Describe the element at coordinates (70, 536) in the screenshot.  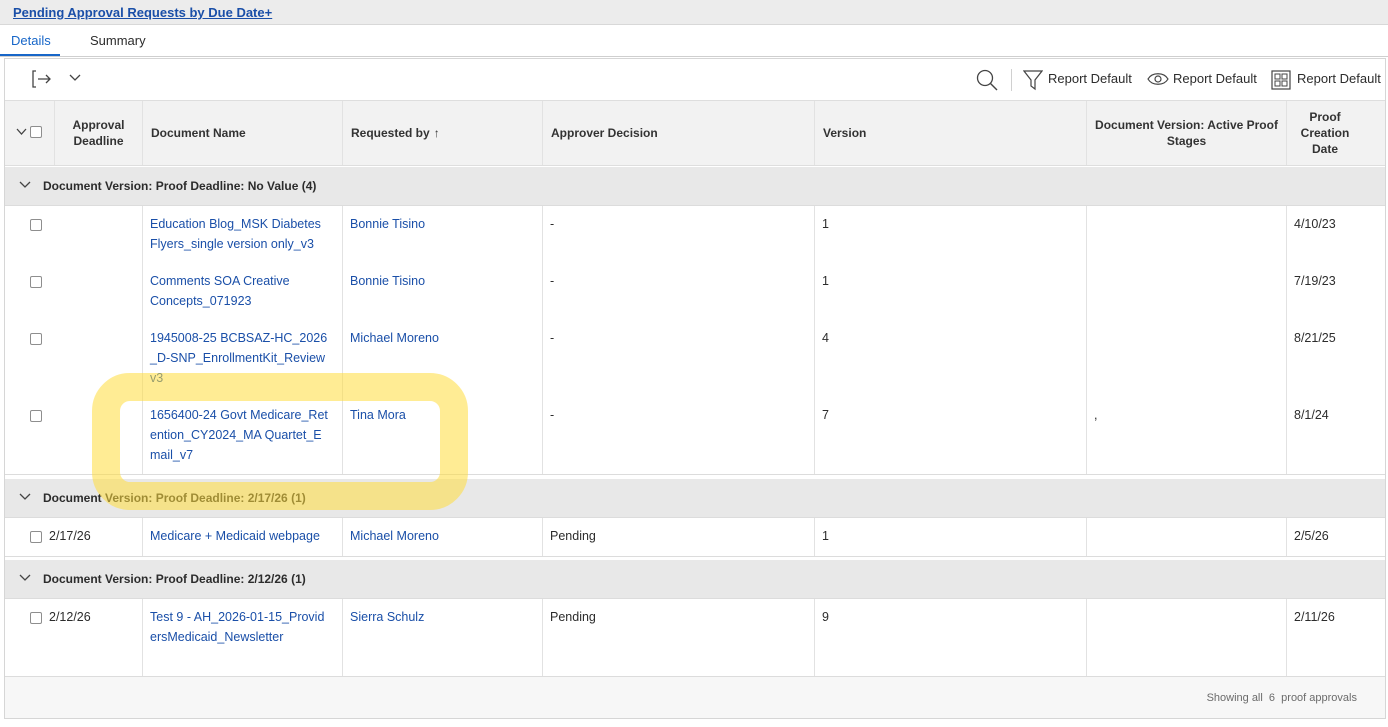
I see `cell-deadline: 2/17/26` at that location.